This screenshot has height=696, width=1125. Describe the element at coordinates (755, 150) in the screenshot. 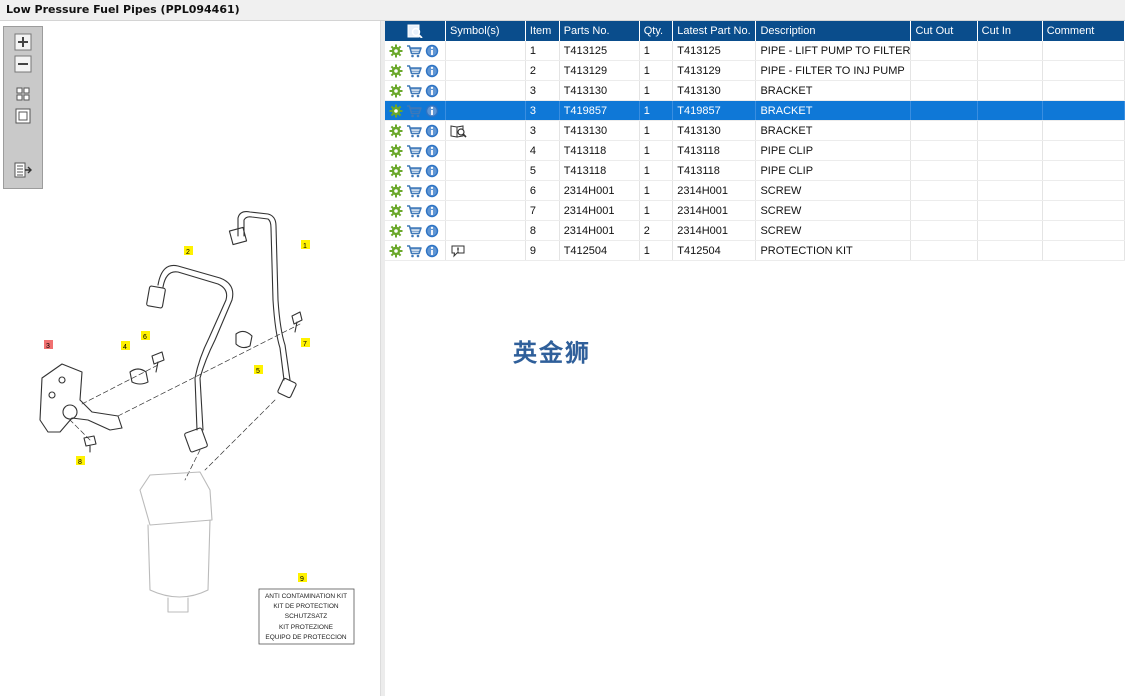

I see `table-row: 4 T413118 1 T413118 PIPE CLIP` at that location.